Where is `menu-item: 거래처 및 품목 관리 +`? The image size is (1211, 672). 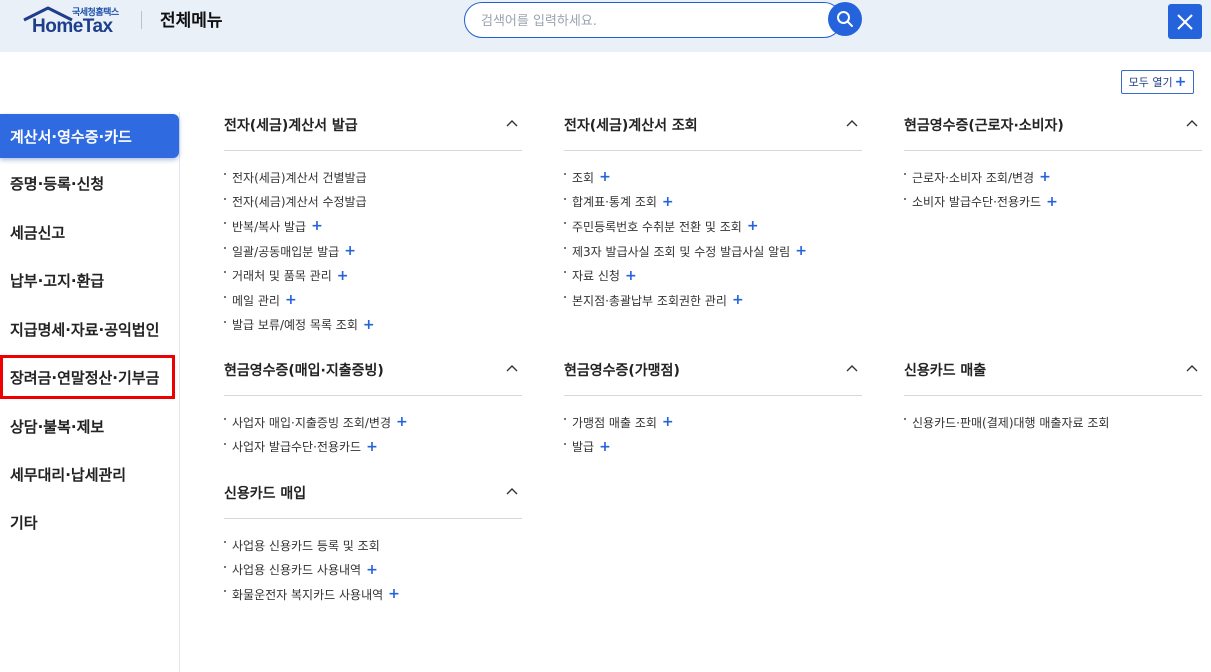
menu-item: 거래처 및 품목 관리 + is located at coordinates (373, 275).